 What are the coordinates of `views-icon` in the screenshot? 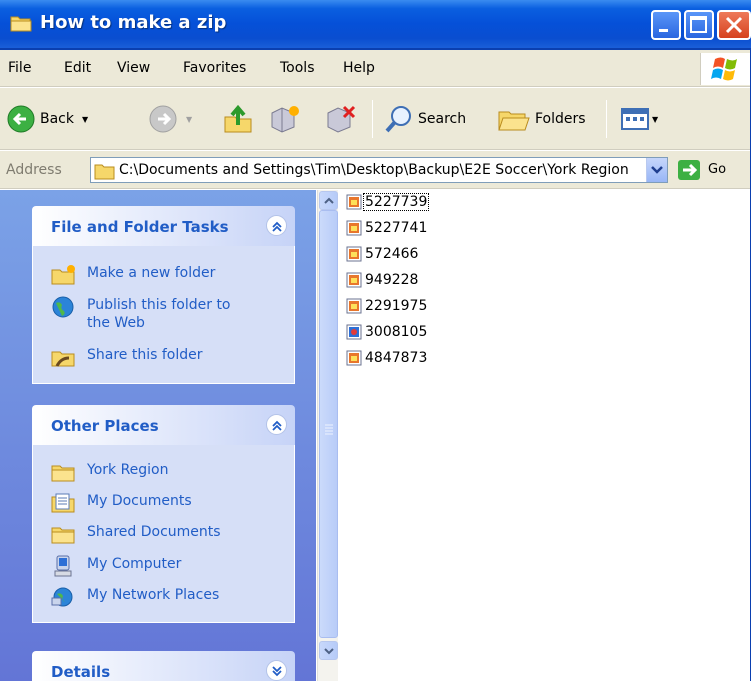 It's located at (635, 119).